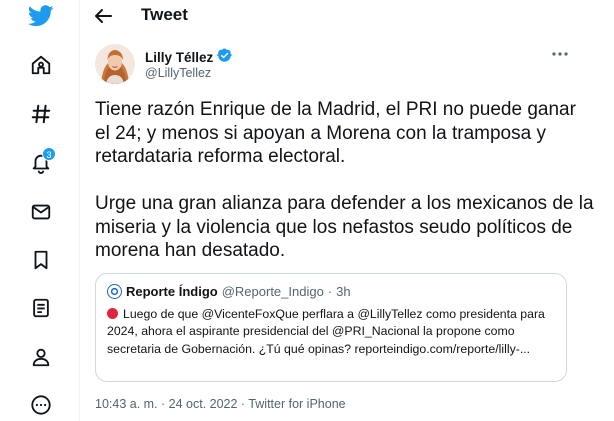 The width and height of the screenshot is (614, 421). Describe the element at coordinates (179, 57) in the screenshot. I see `author-name-text: Lilly Téllez` at that location.